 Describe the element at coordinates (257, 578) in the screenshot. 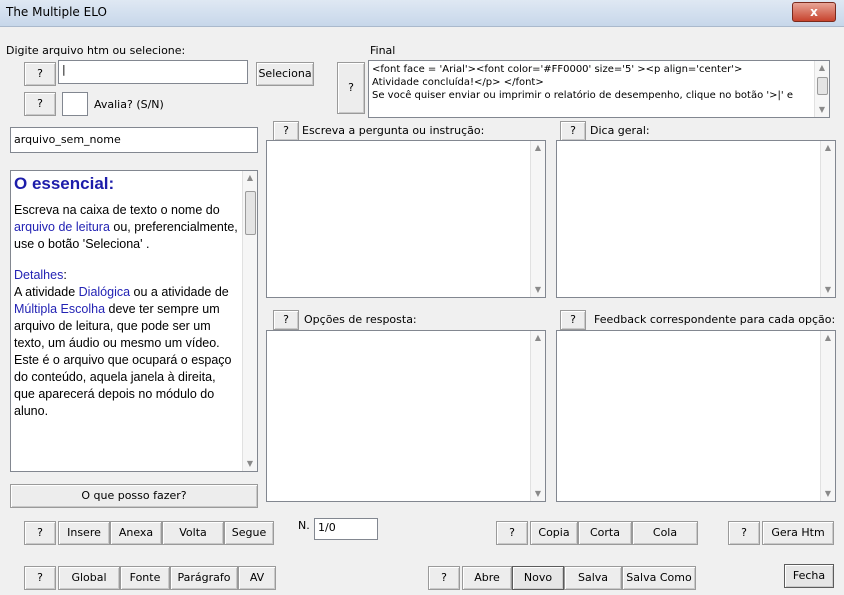

I see `av-button: AV` at that location.